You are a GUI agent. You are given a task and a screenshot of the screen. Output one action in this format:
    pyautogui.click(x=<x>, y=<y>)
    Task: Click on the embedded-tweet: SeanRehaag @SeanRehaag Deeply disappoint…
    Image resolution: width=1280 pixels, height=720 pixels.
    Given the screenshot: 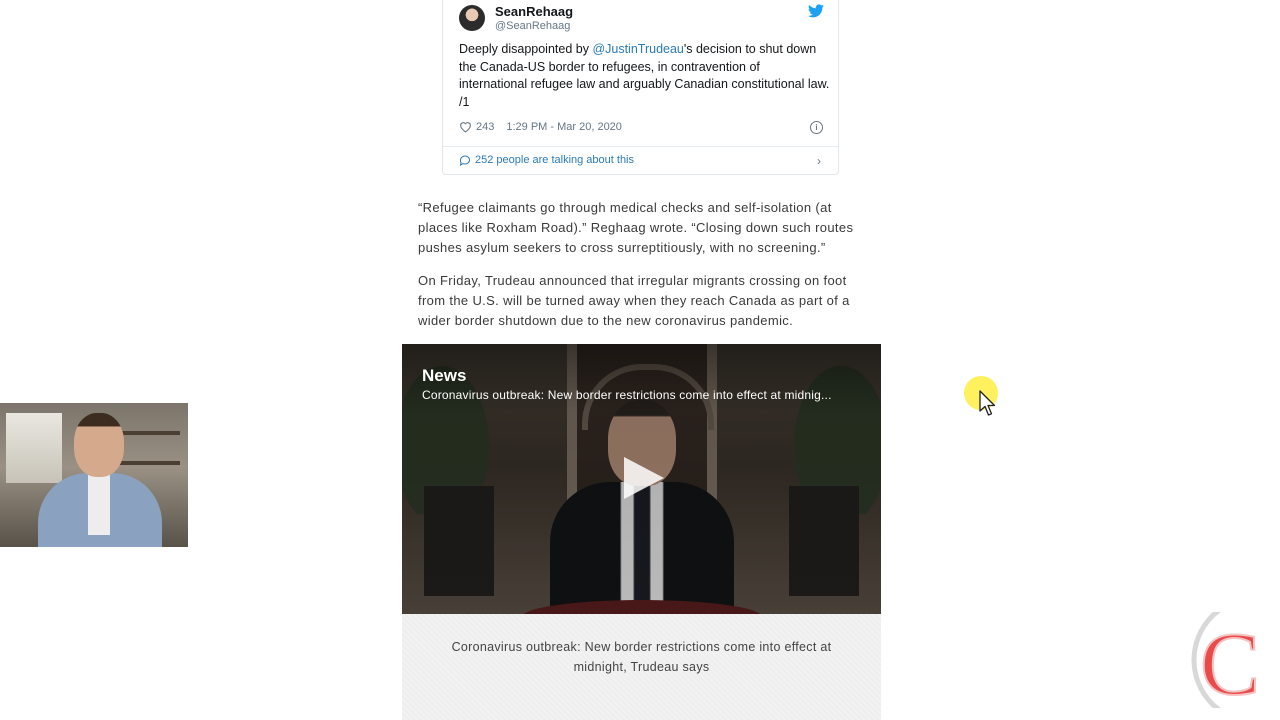 What is the action you would take?
    pyautogui.click(x=640, y=87)
    